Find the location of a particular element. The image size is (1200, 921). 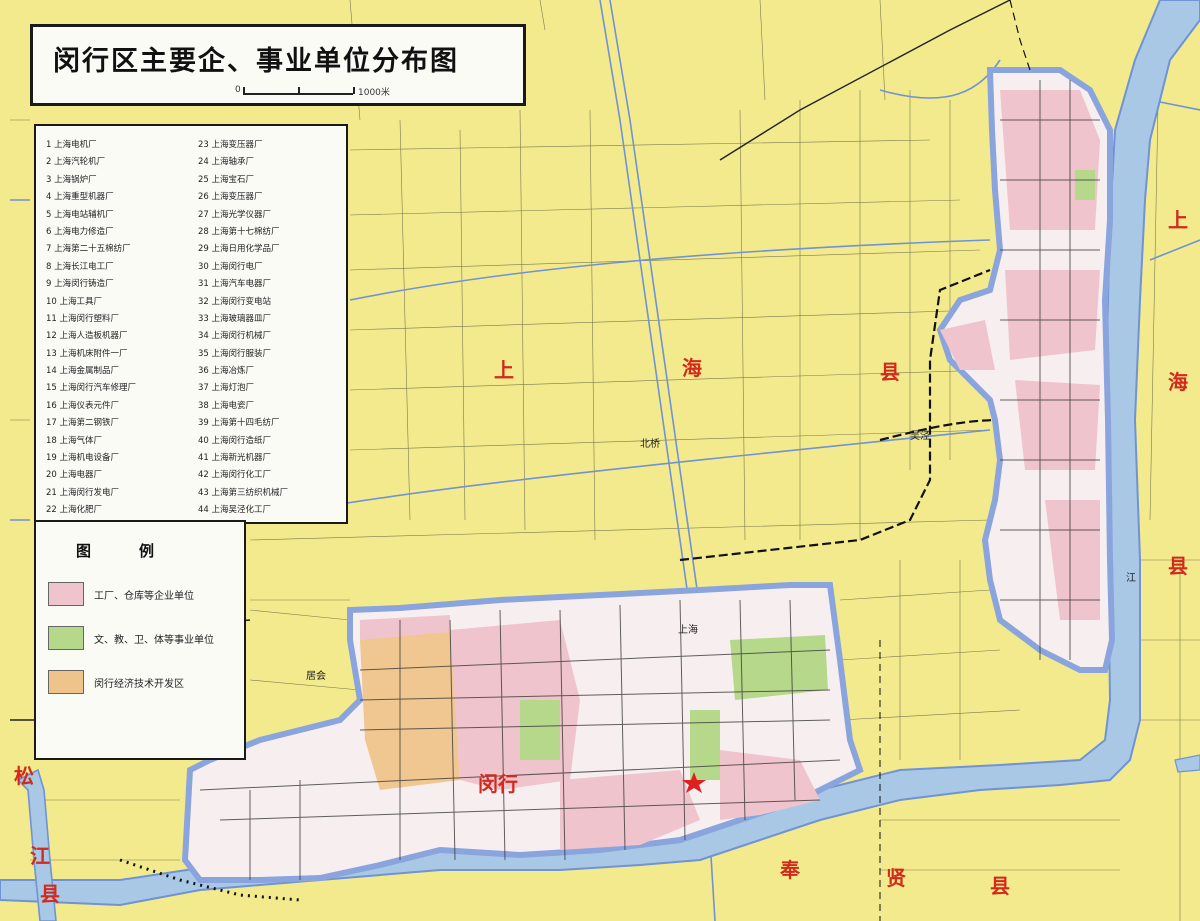

enterprise-list-item: 11 上海闵行塑料厂 is located at coordinates (83, 318).